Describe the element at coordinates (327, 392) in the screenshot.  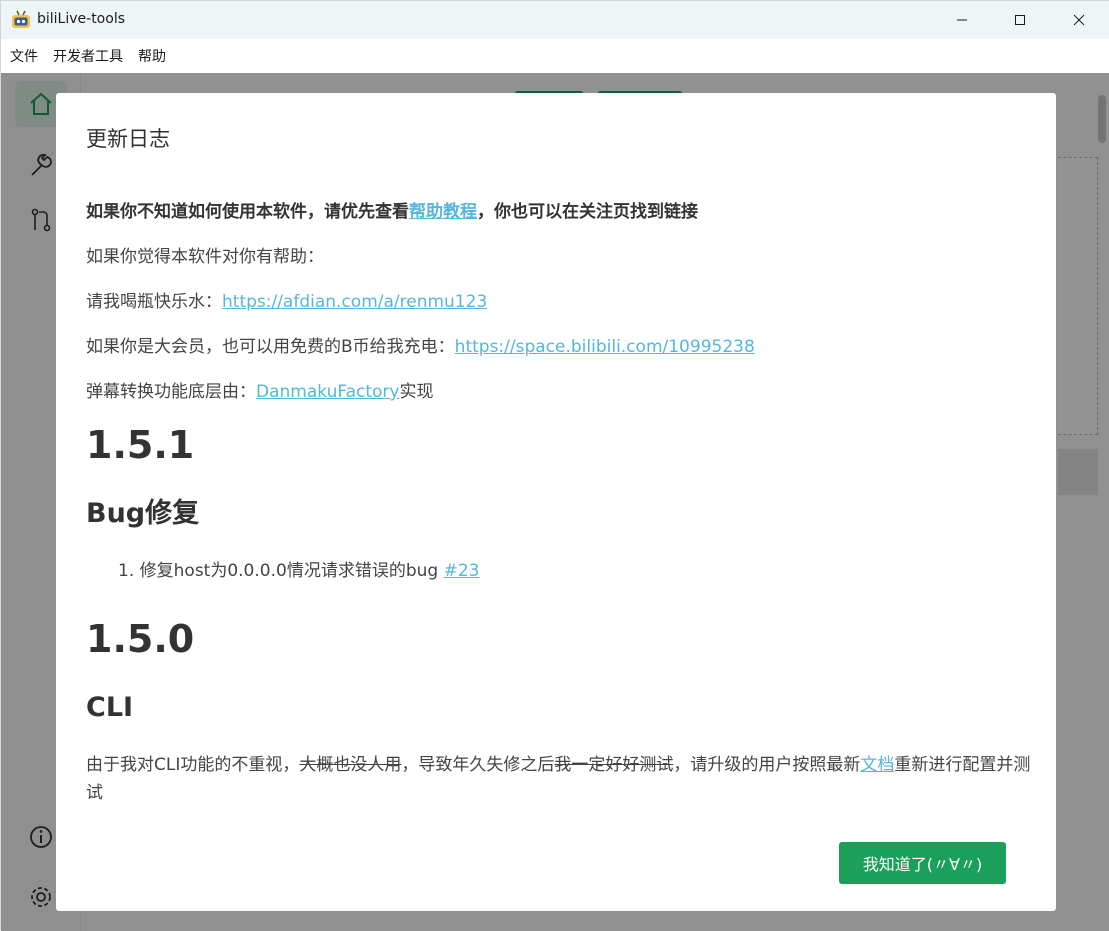
I see `danmakufactory-link: DanmakuFactory` at that location.